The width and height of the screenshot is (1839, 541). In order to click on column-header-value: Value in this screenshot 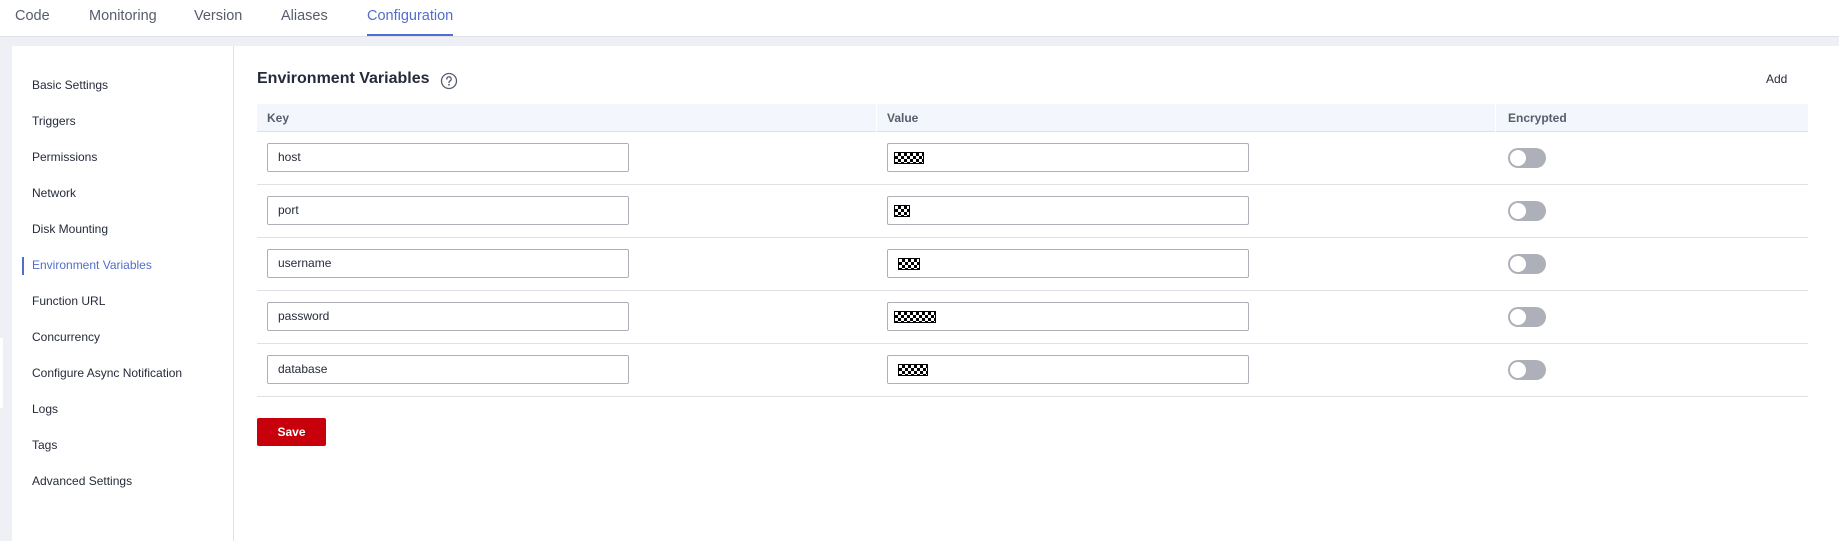, I will do `click(903, 118)`.